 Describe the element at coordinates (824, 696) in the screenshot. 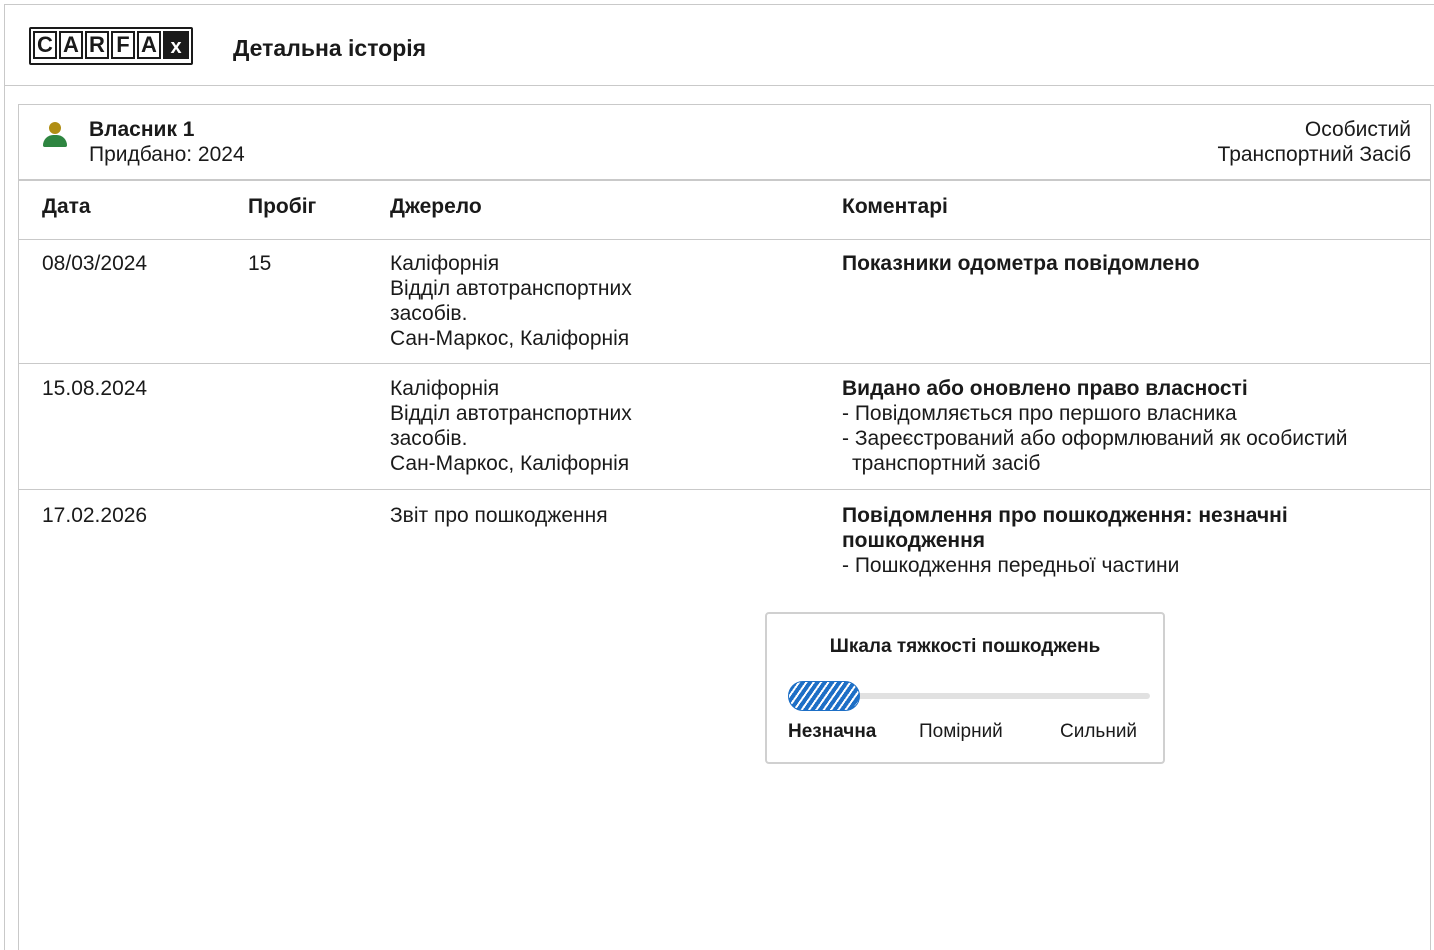

I see `severity-fill` at that location.